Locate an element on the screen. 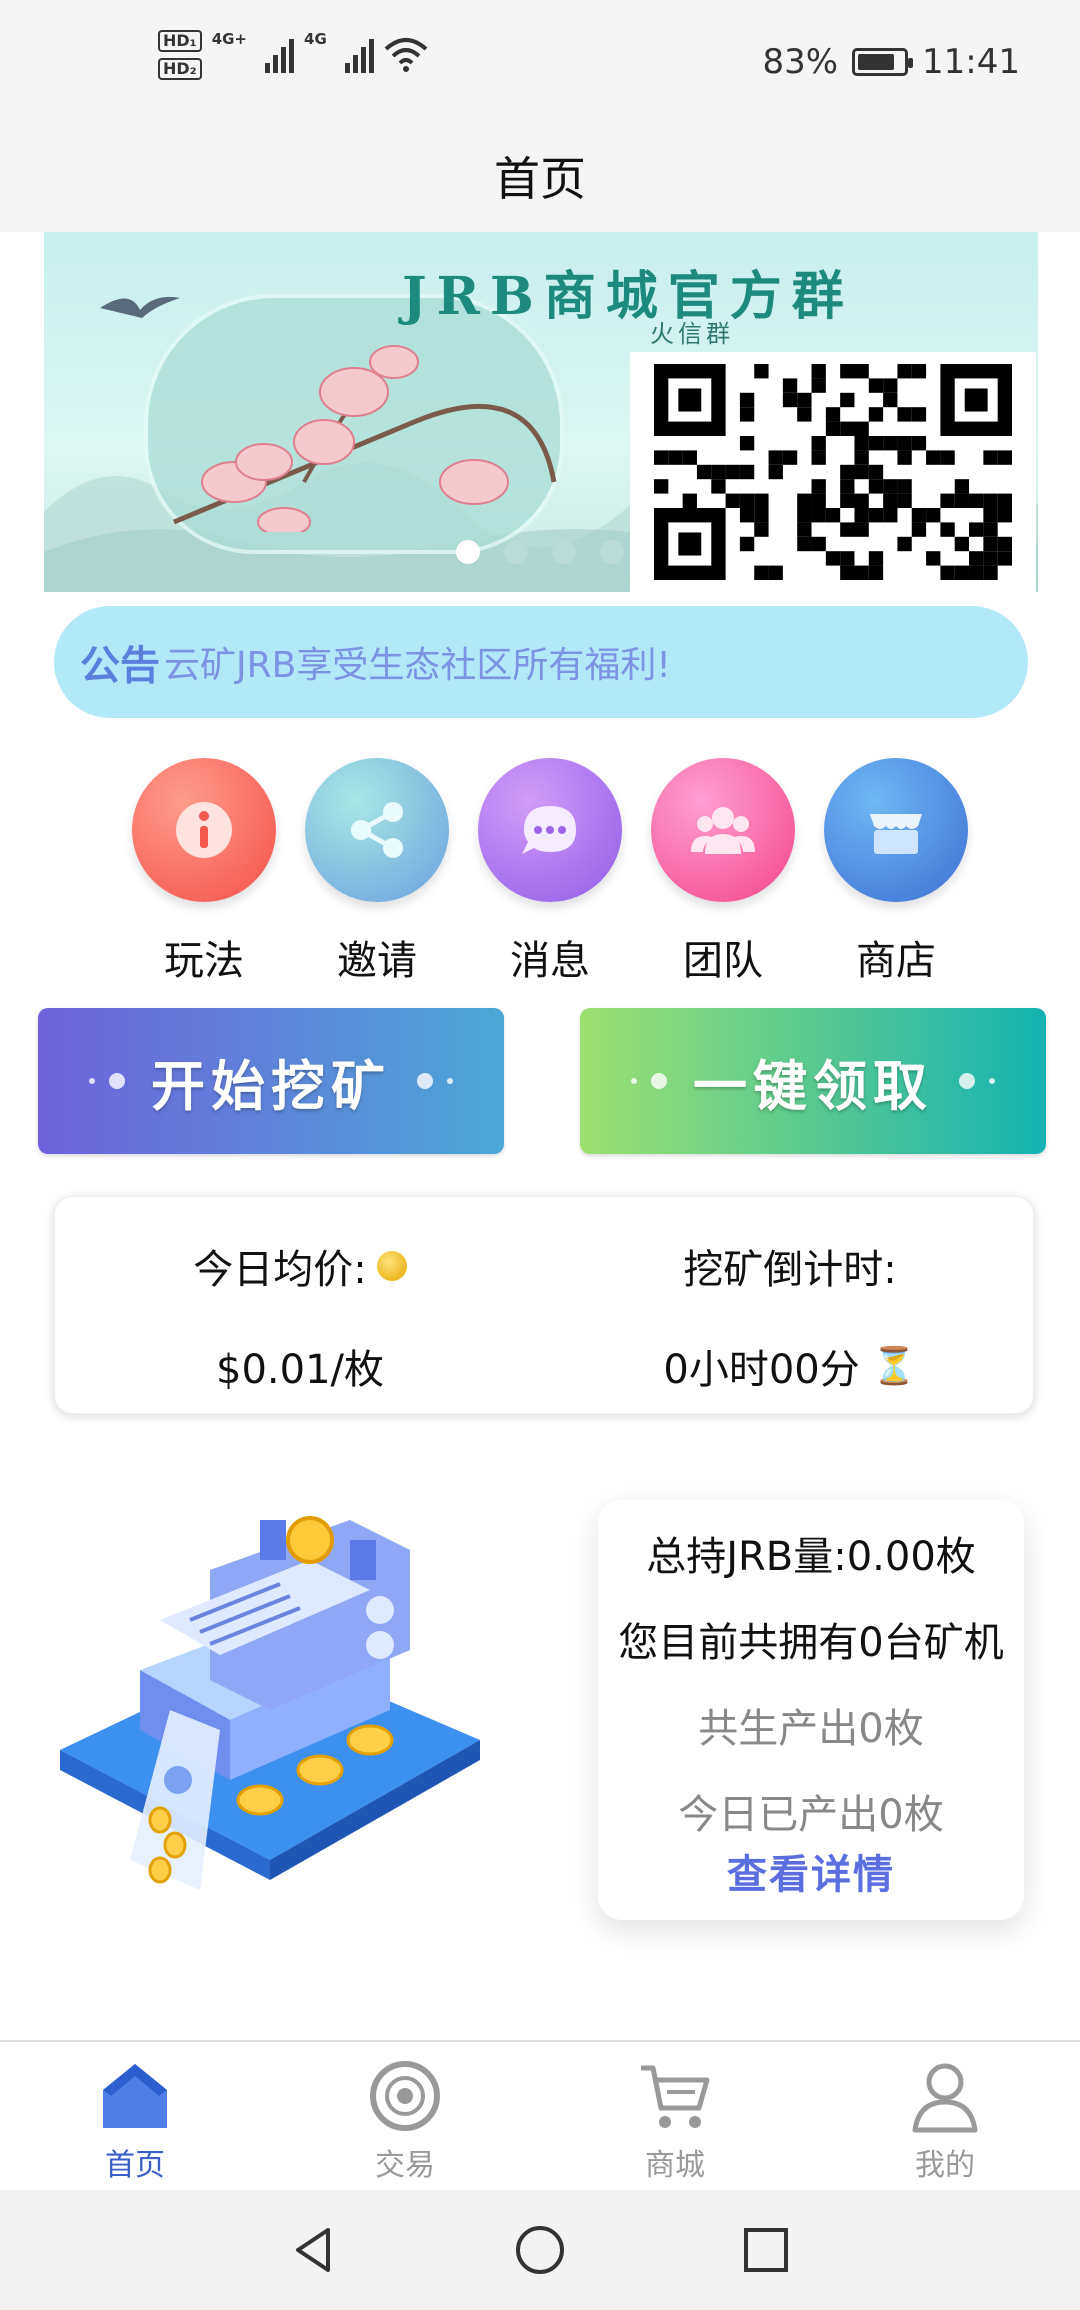 Image resolution: width=1080 pixels, height=2310 pixels. trade-icon is located at coordinates (405, 2096).